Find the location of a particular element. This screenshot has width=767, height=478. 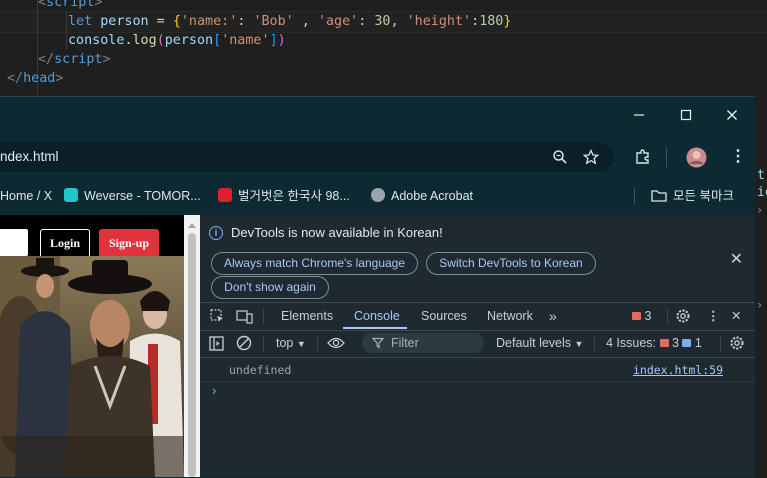

title-bar is located at coordinates (377, 117).